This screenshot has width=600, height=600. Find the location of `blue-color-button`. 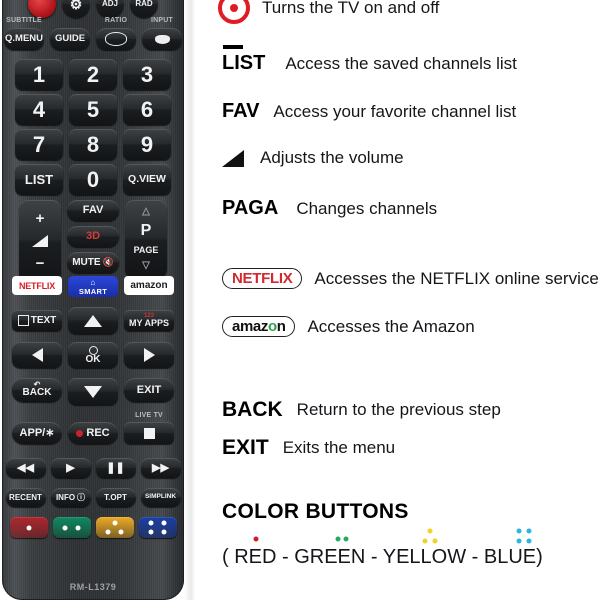

blue-color-button is located at coordinates (157, 527).